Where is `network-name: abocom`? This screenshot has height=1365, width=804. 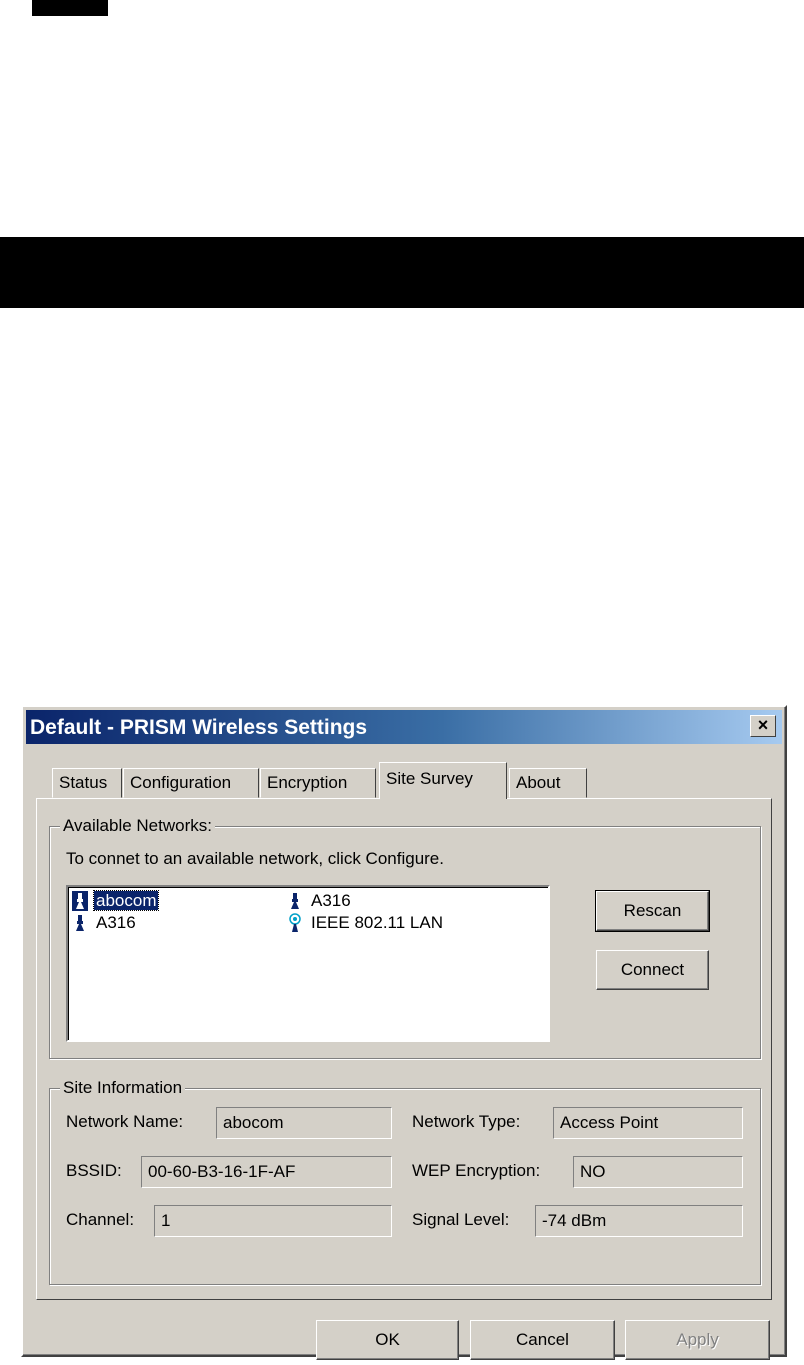 network-name: abocom is located at coordinates (126, 900).